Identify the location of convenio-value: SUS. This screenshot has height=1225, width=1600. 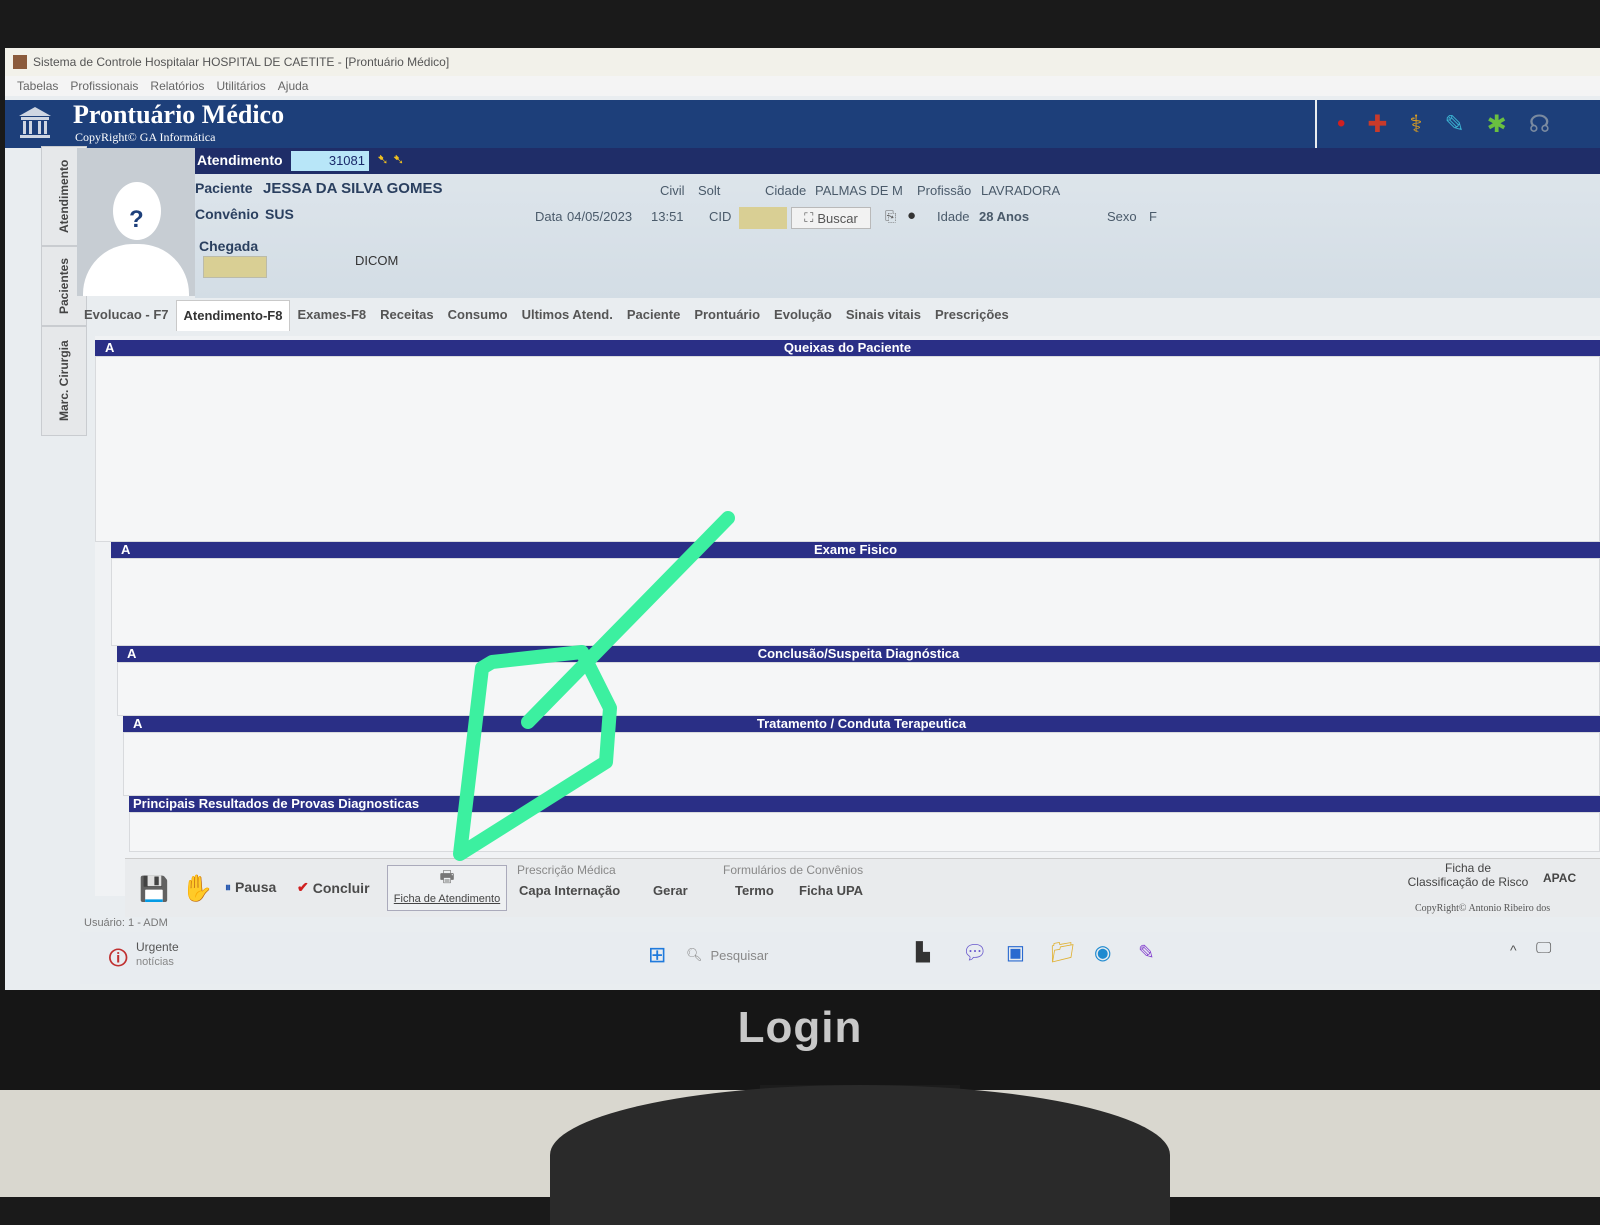
(279, 214).